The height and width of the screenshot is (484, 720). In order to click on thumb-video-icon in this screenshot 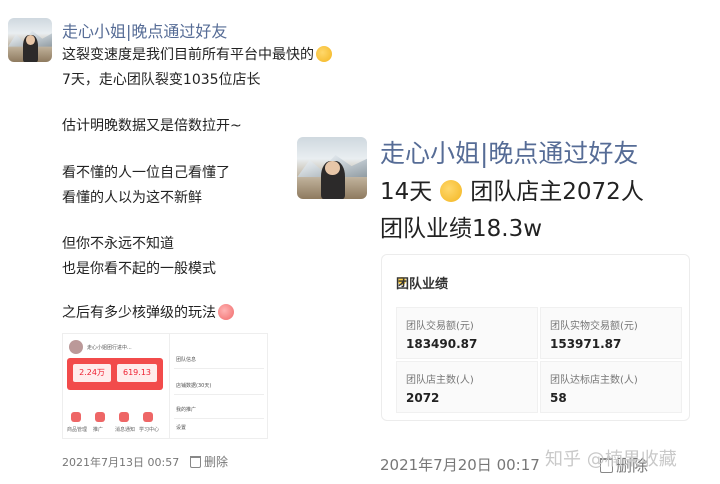, I will do `click(124, 417)`.